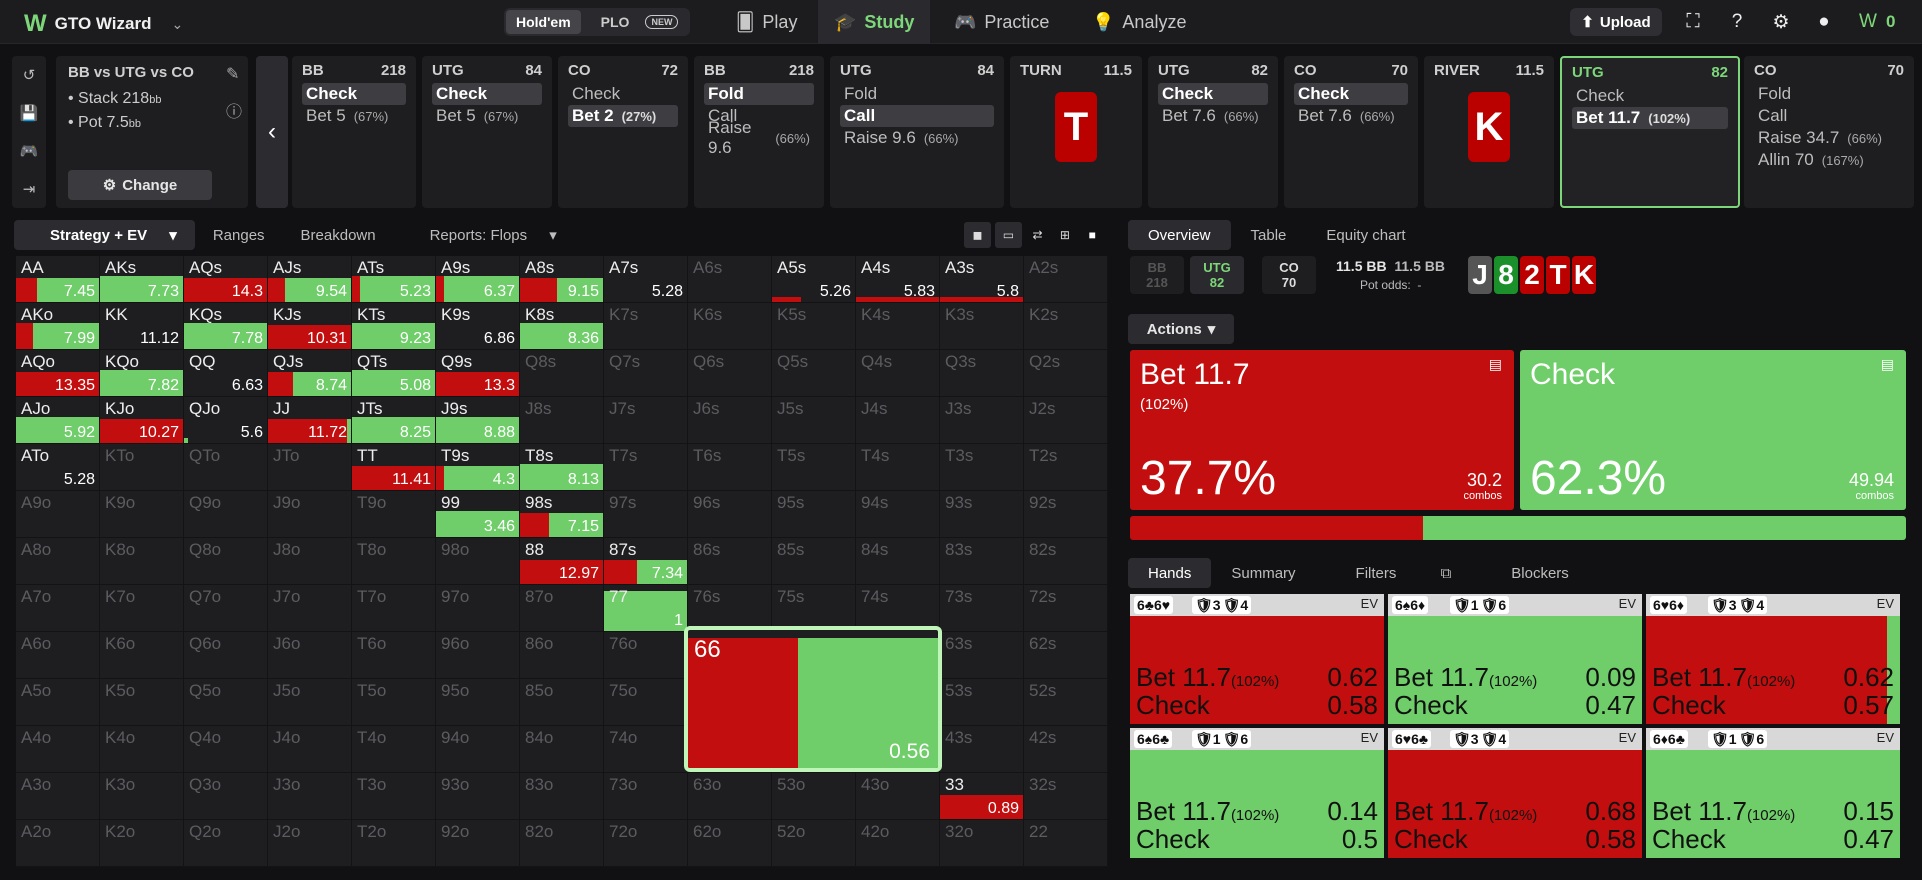 The height and width of the screenshot is (880, 1922). I want to click on hand-cell: AA 7.45, so click(58, 279).